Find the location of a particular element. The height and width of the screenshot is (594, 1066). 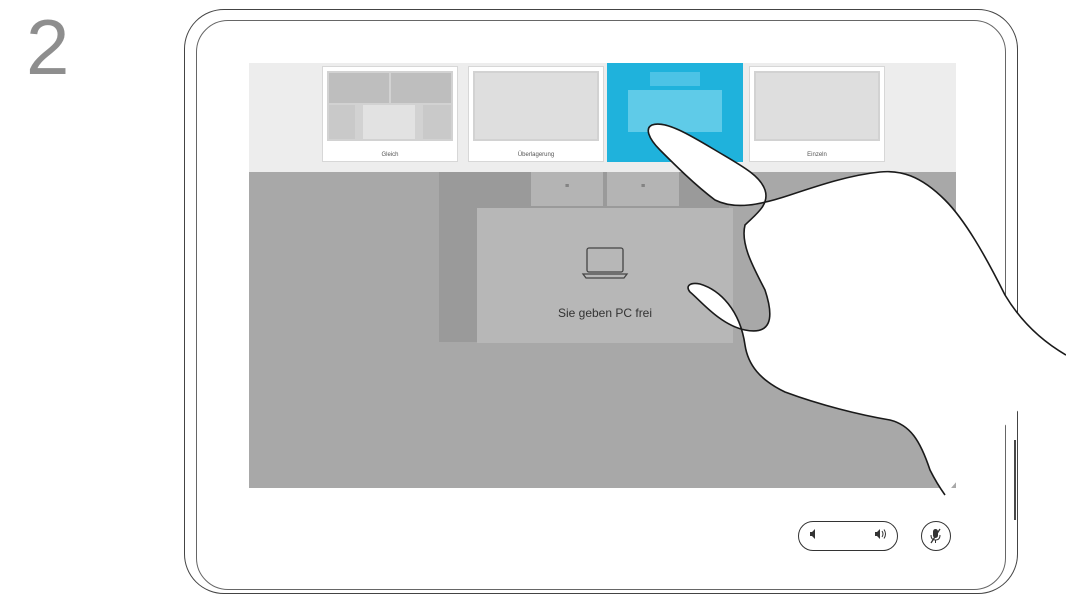

step-number: 2 is located at coordinates (48, 47).